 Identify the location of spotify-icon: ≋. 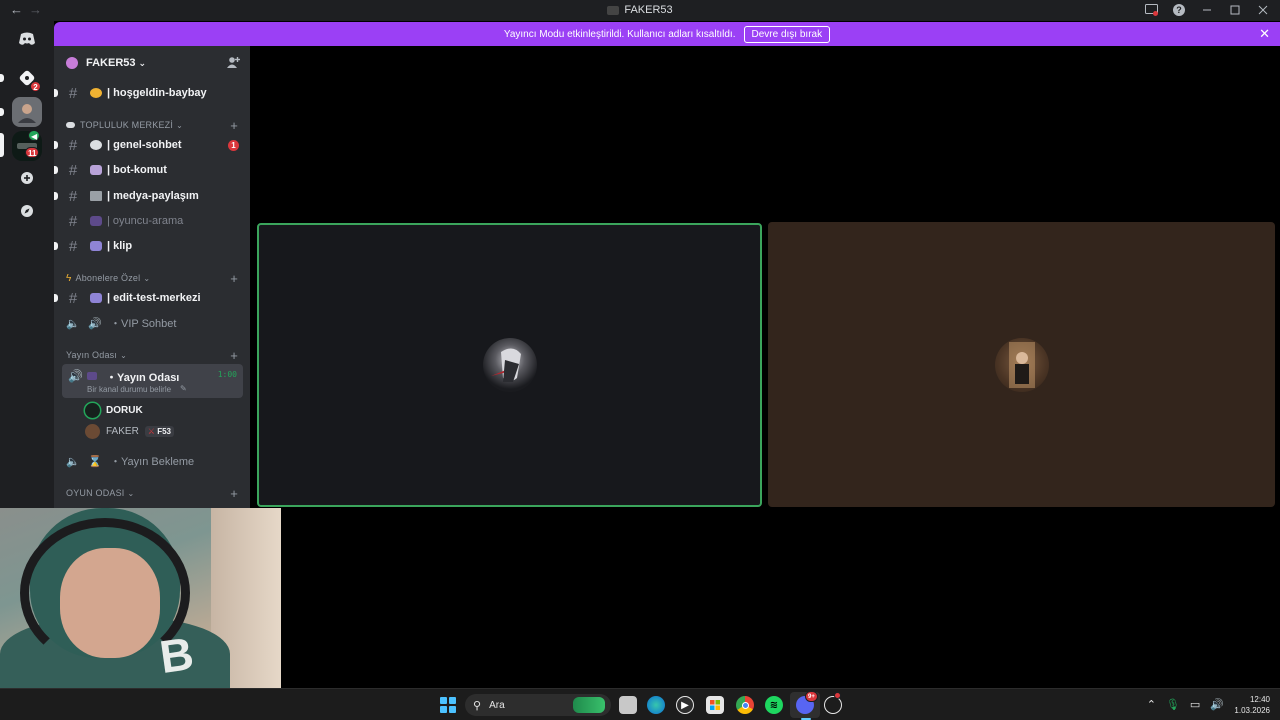
(774, 705).